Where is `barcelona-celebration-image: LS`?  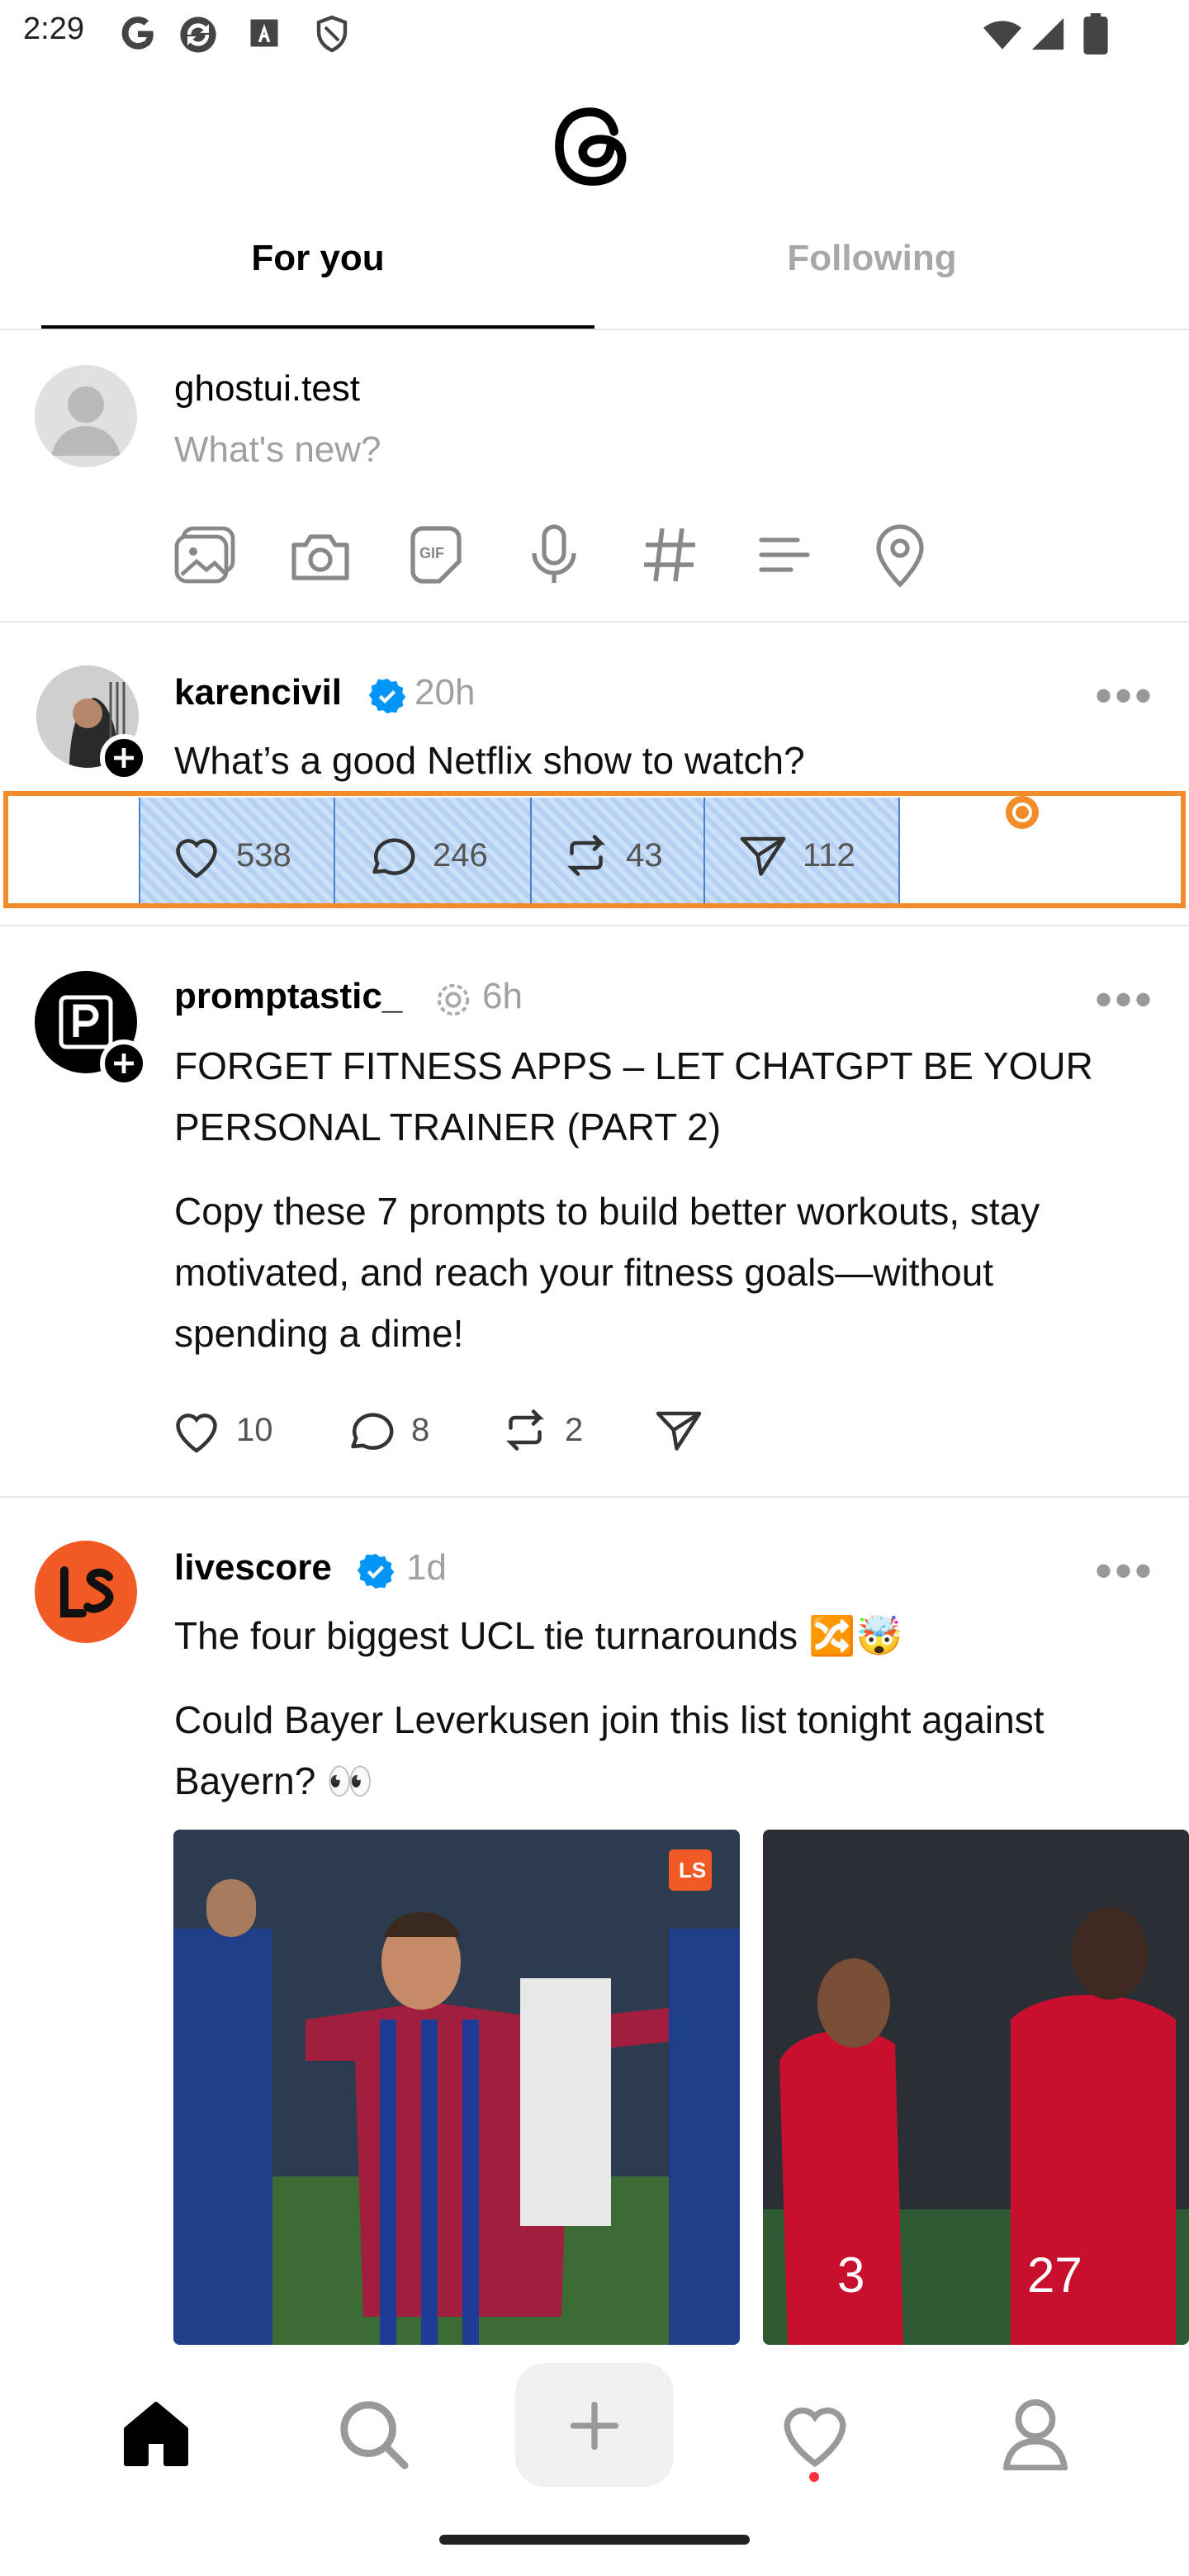 barcelona-celebration-image: LS is located at coordinates (456, 2087).